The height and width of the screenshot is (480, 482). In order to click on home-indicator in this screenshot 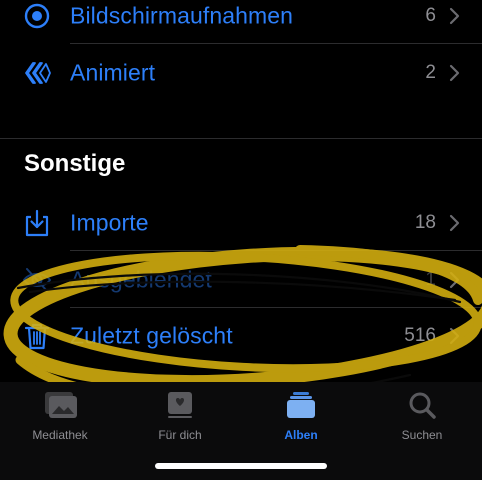, I will do `click(241, 466)`.